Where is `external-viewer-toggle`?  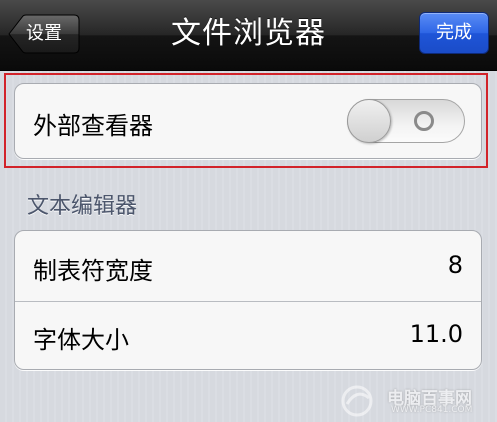
external-viewer-toggle is located at coordinates (406, 121).